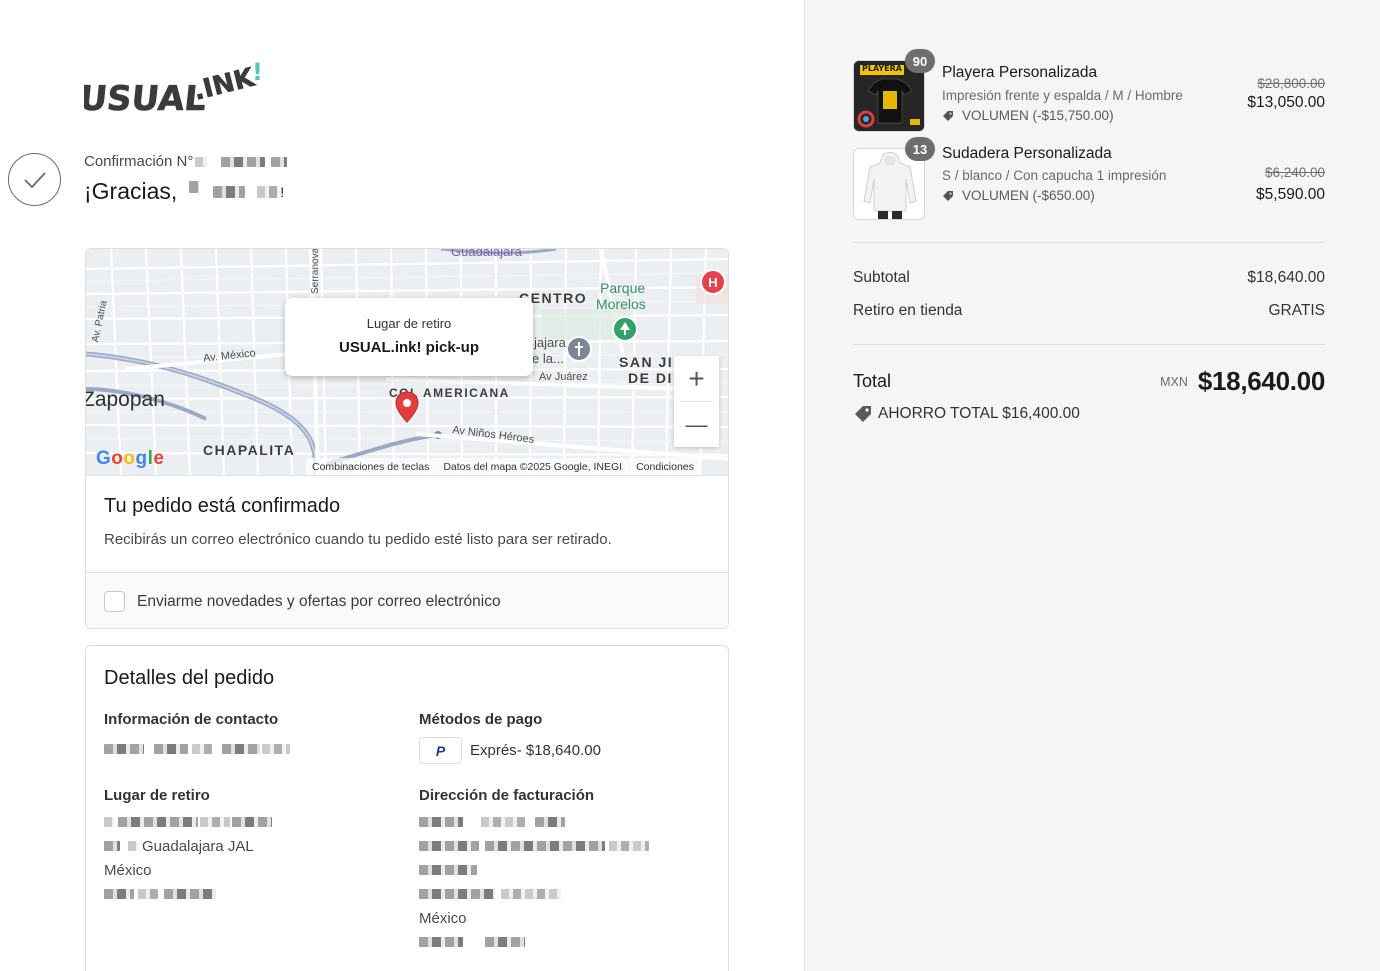  I want to click on subtotal-row: Subtotal $18,640.00, so click(1089, 278).